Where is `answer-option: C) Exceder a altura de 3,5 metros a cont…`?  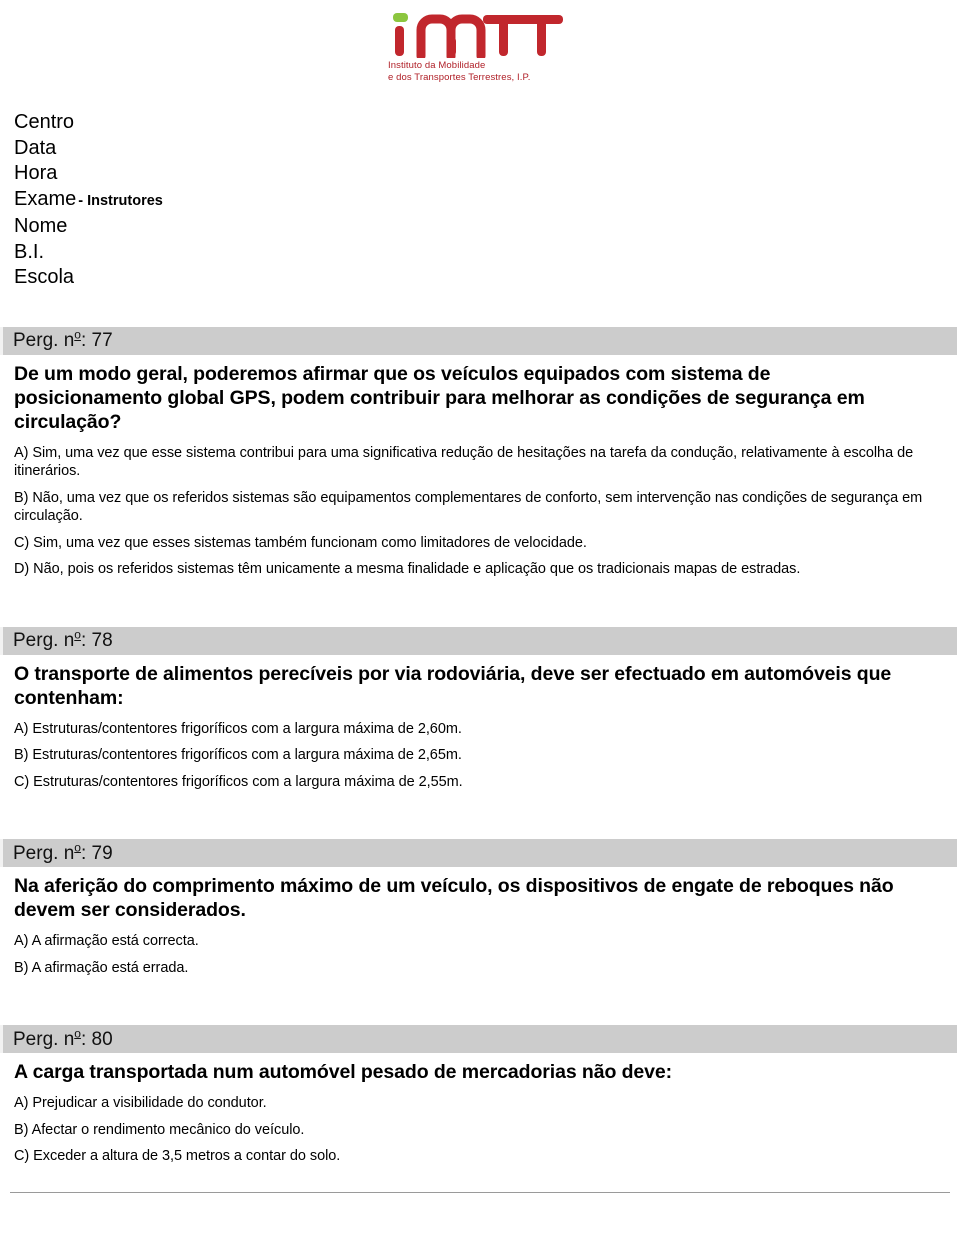 answer-option: C) Exceder a altura de 3,5 metros a cont… is located at coordinates (472, 1156).